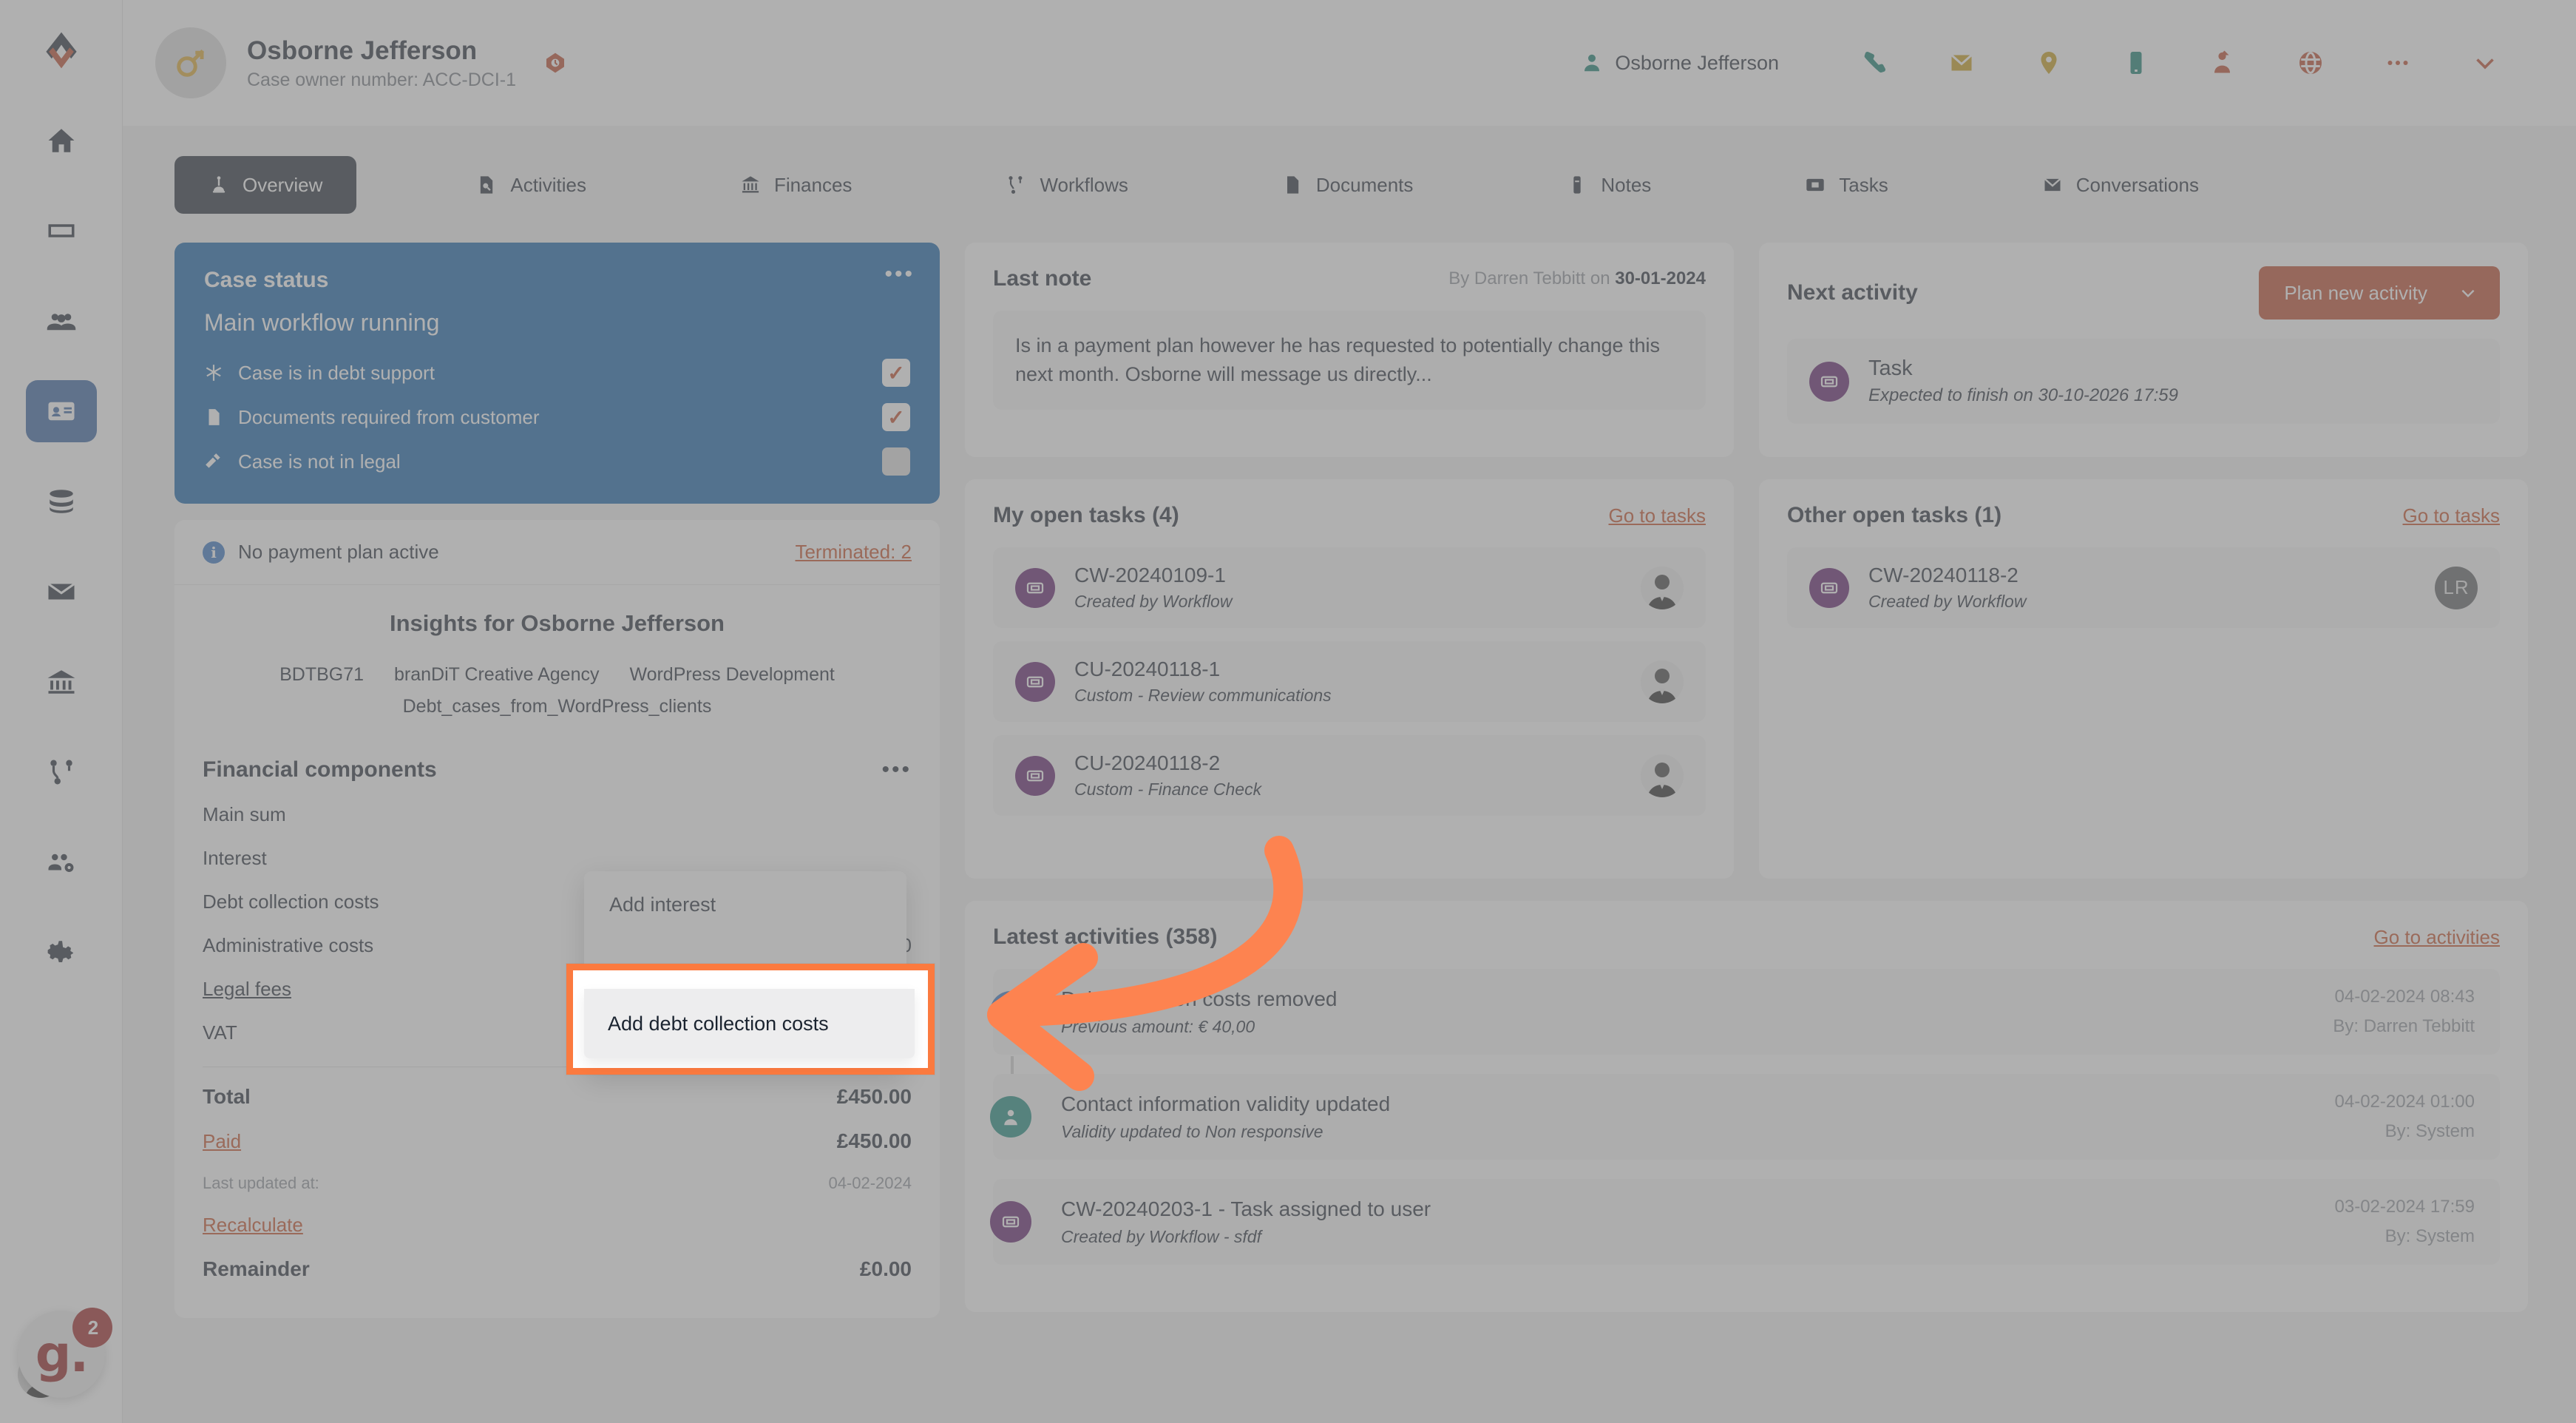 The image size is (2576, 1423). What do you see at coordinates (874, 1096) in the screenshot?
I see `financial-total-value: £450.00` at bounding box center [874, 1096].